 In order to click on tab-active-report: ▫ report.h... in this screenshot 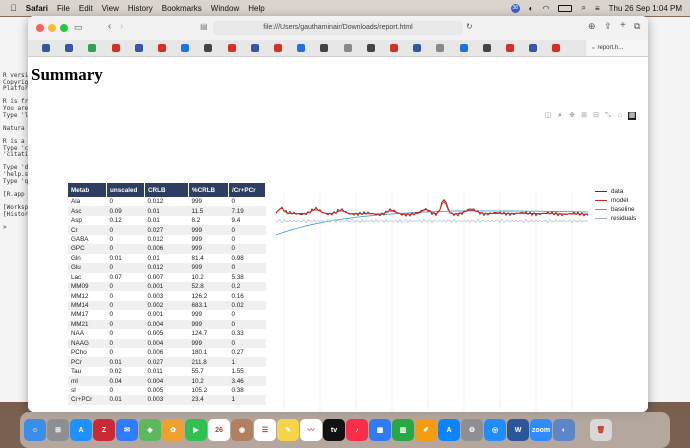, I will do `click(617, 48)`.